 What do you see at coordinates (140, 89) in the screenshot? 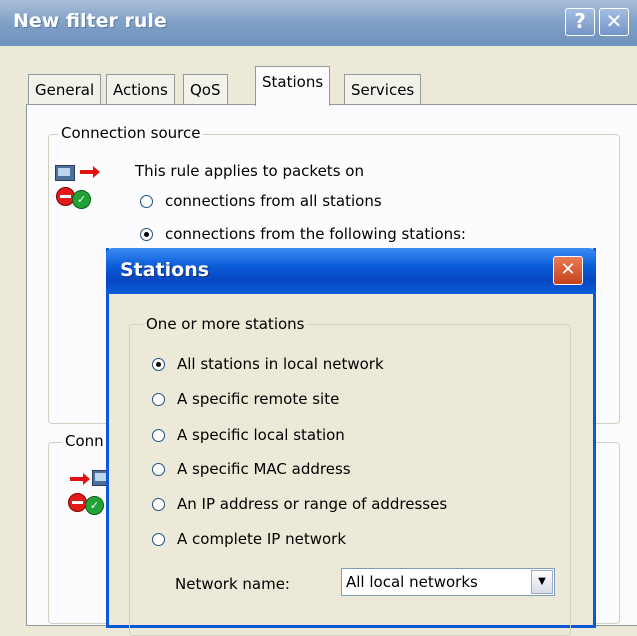
I see `tab-actions: Actions` at bounding box center [140, 89].